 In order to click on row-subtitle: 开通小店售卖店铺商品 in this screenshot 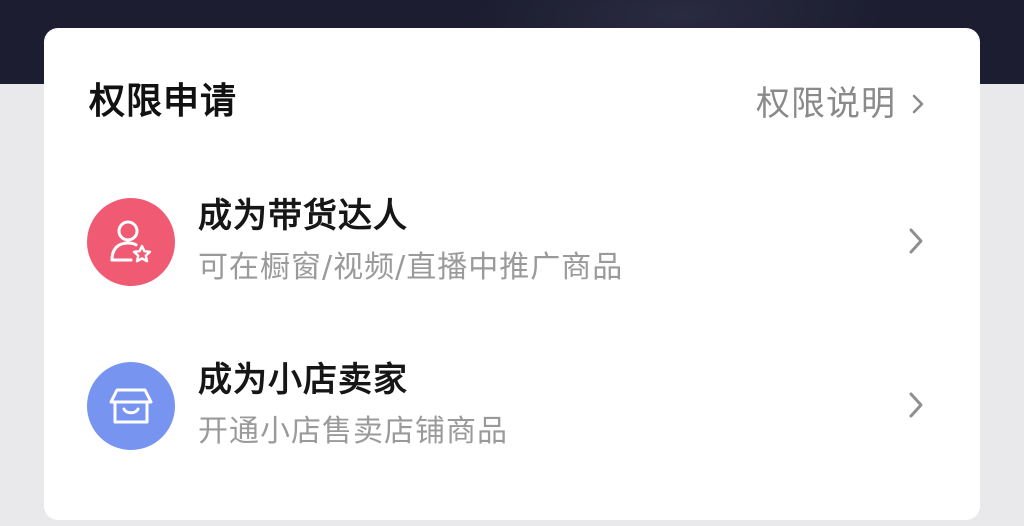, I will do `click(353, 431)`.